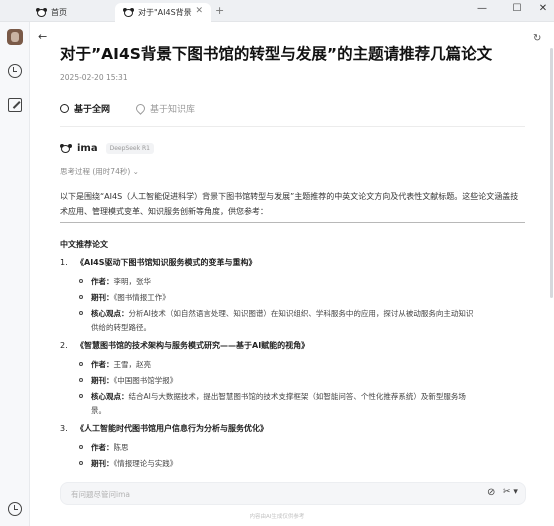  I want to click on paper-title: 1. 《AI4S驱动下图书馆知识服务模式的变革与重构》, so click(158, 262).